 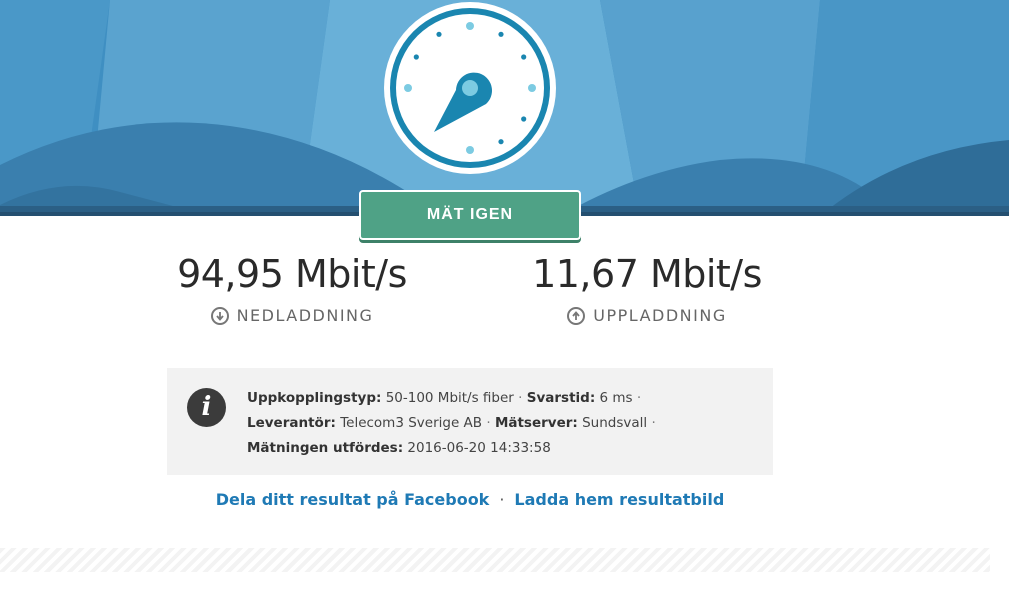 What do you see at coordinates (479, 448) in the screenshot?
I see `date-value: 2016-06-20 14:33:58` at bounding box center [479, 448].